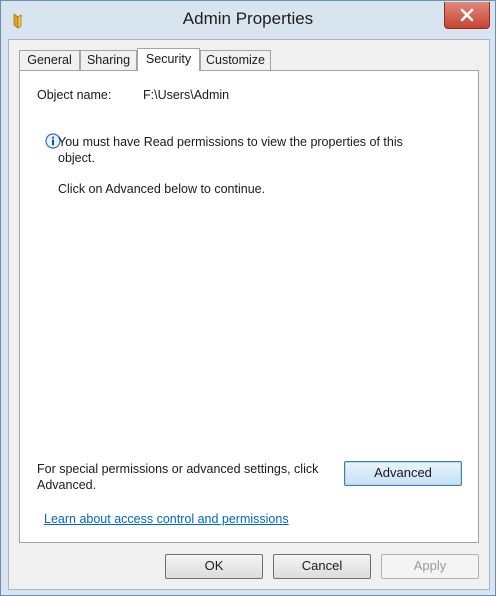 Image resolution: width=496 pixels, height=596 pixels. I want to click on close-icon, so click(467, 15).